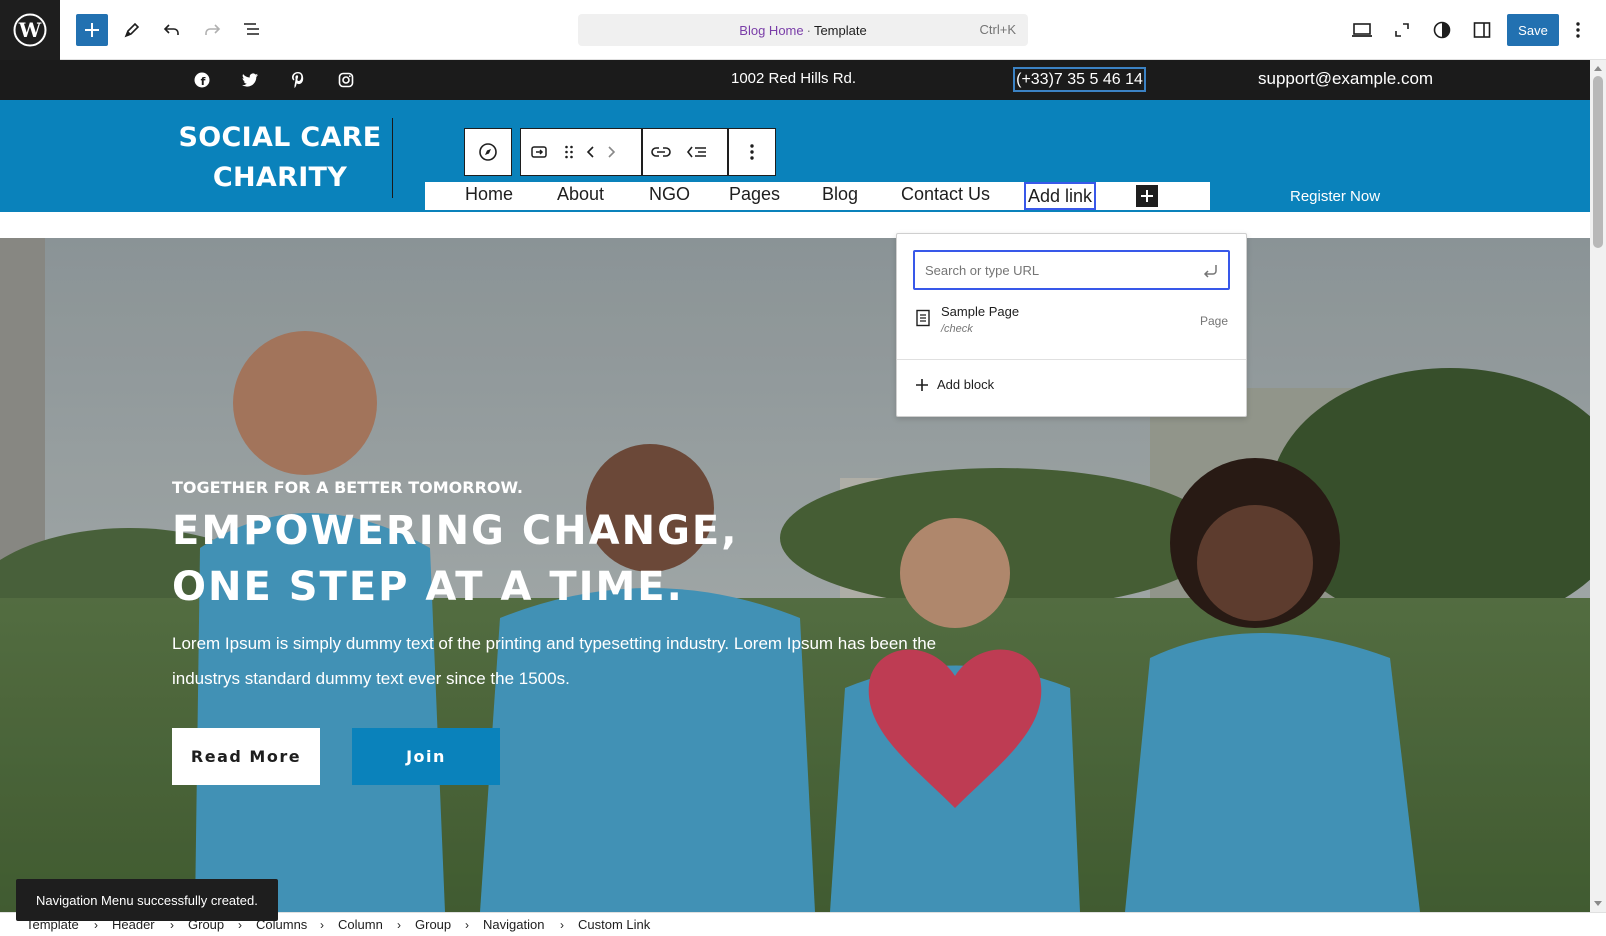 The width and height of the screenshot is (1606, 936). I want to click on chevron-left-icon, so click(590, 152).